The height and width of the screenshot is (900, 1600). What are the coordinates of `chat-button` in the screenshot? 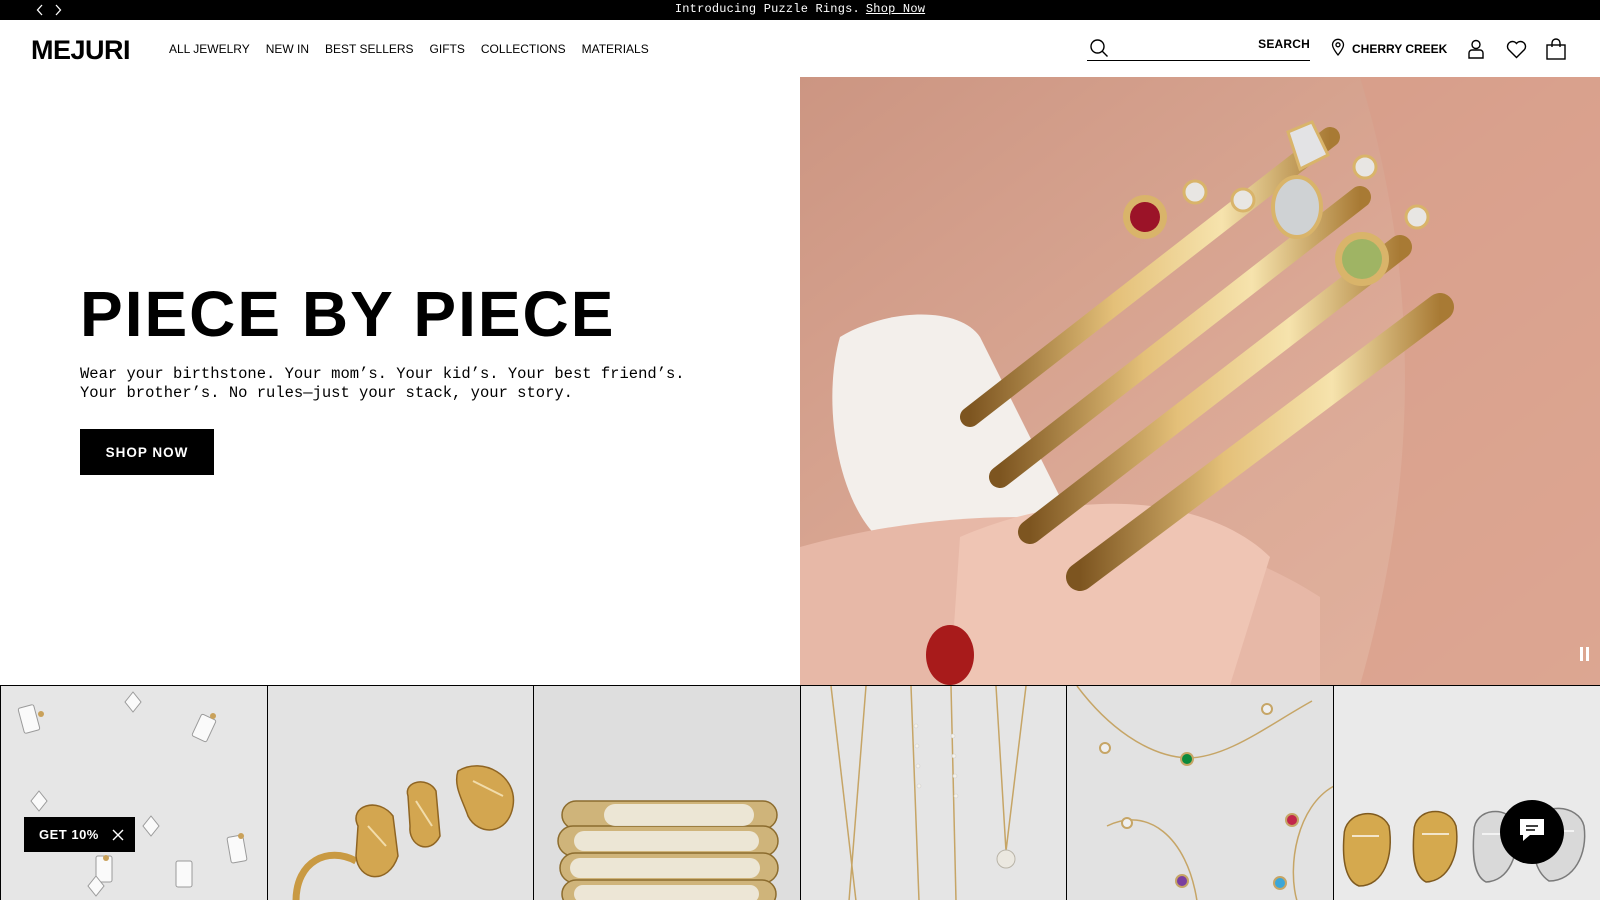 It's located at (1532, 832).